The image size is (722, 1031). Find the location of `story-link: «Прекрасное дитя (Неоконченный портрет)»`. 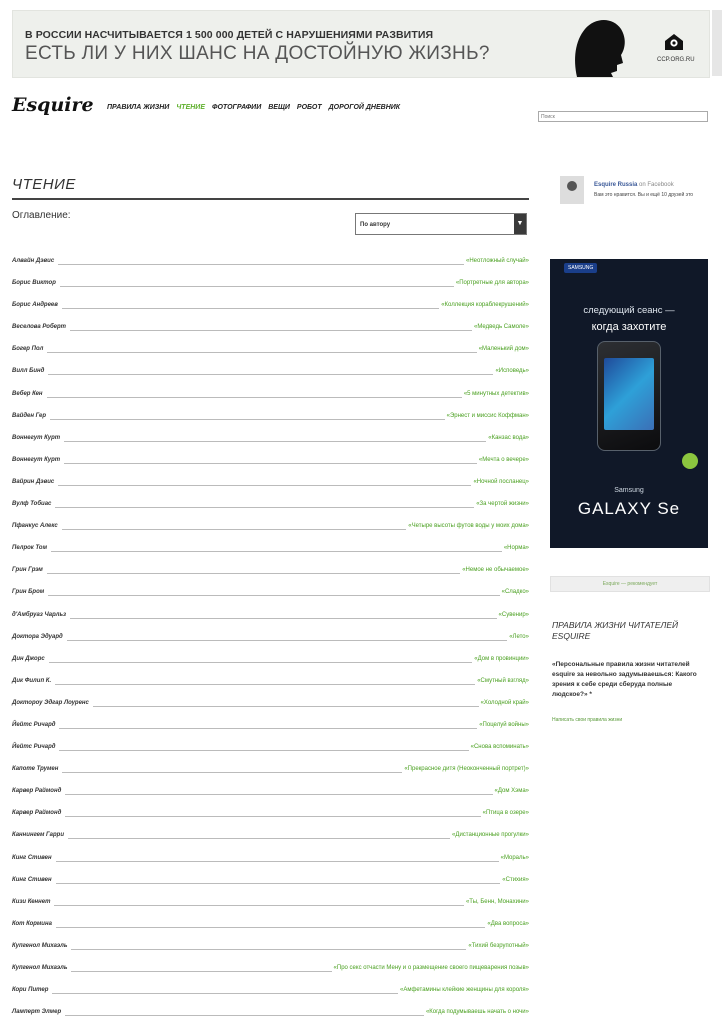

story-link: «Прекрасное дитя (Неоконченный портрет)» is located at coordinates (466, 769).